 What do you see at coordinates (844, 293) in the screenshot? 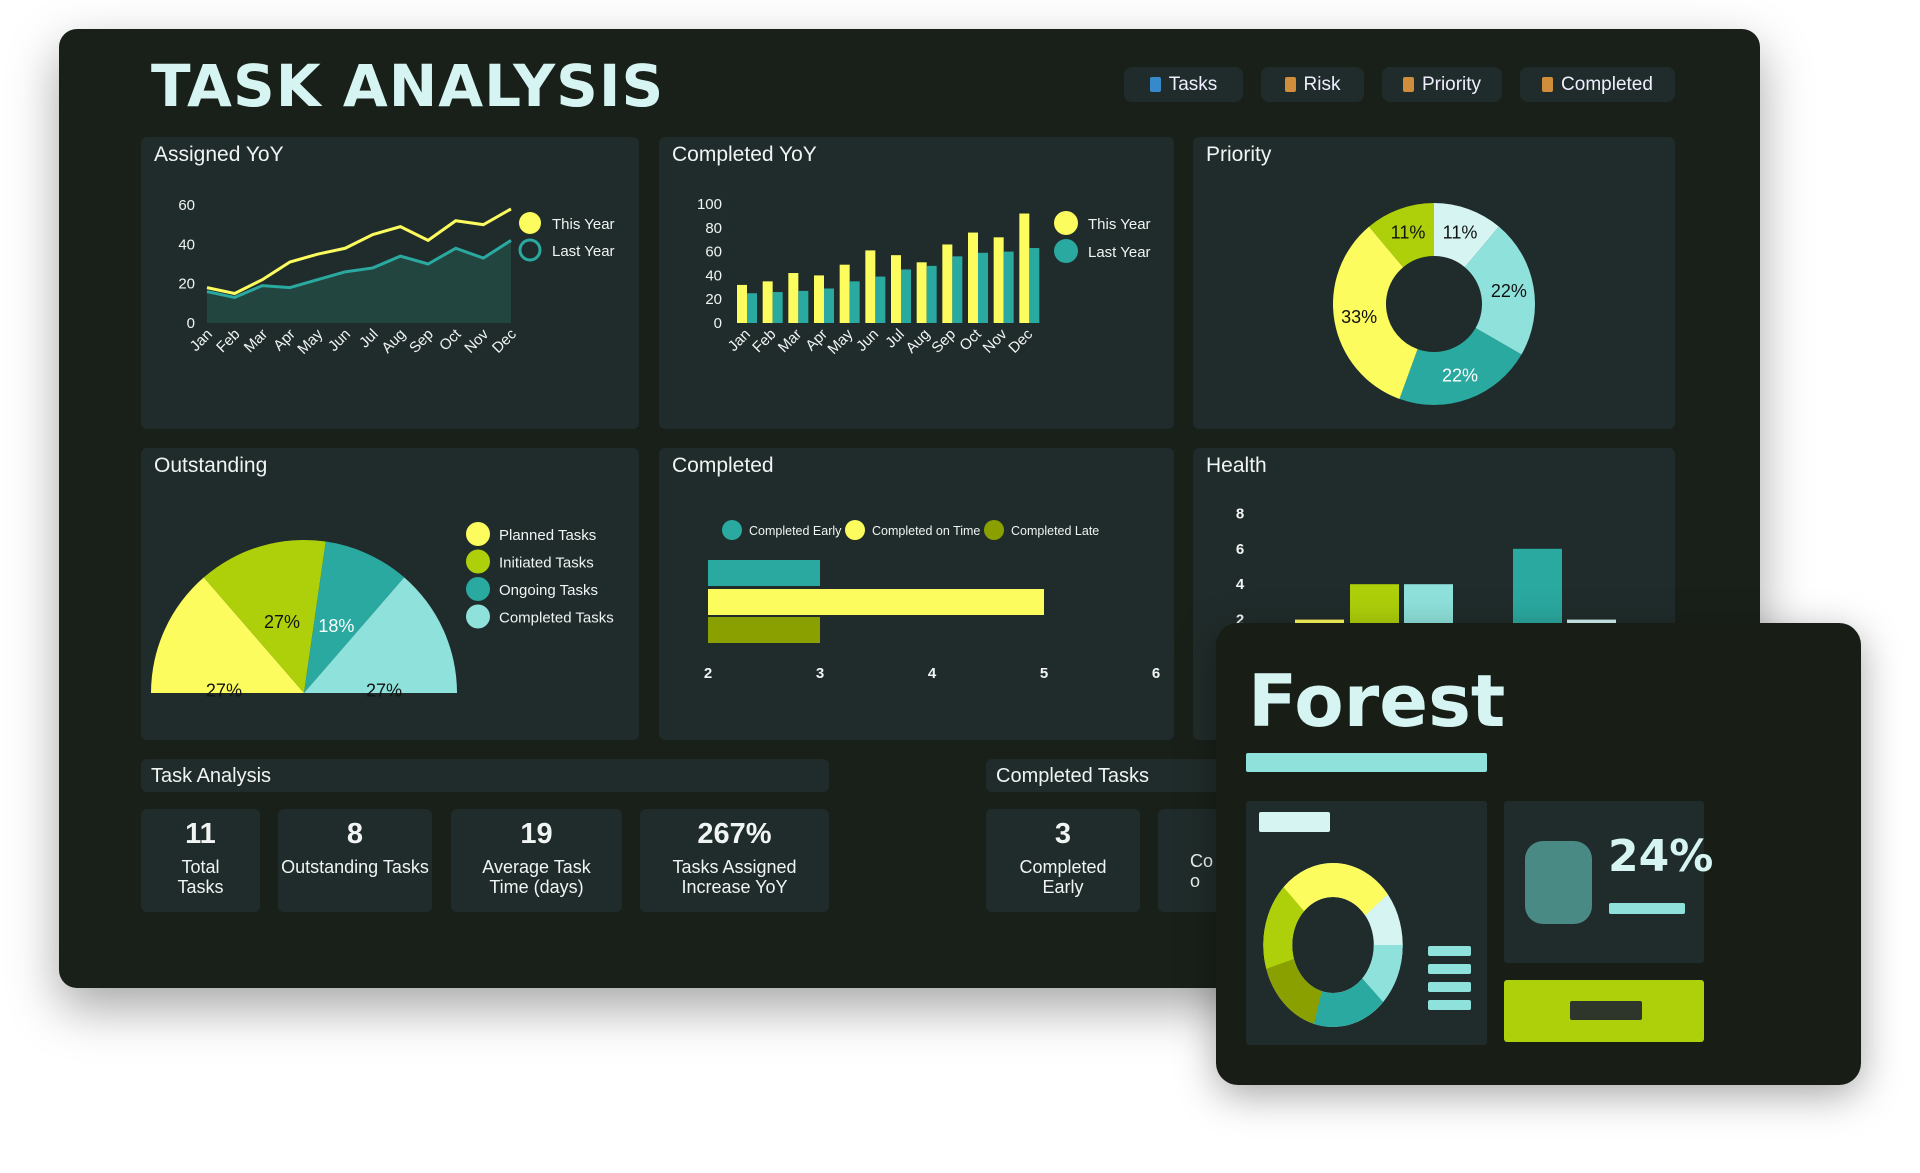
I see `bar-this-year-may` at bounding box center [844, 293].